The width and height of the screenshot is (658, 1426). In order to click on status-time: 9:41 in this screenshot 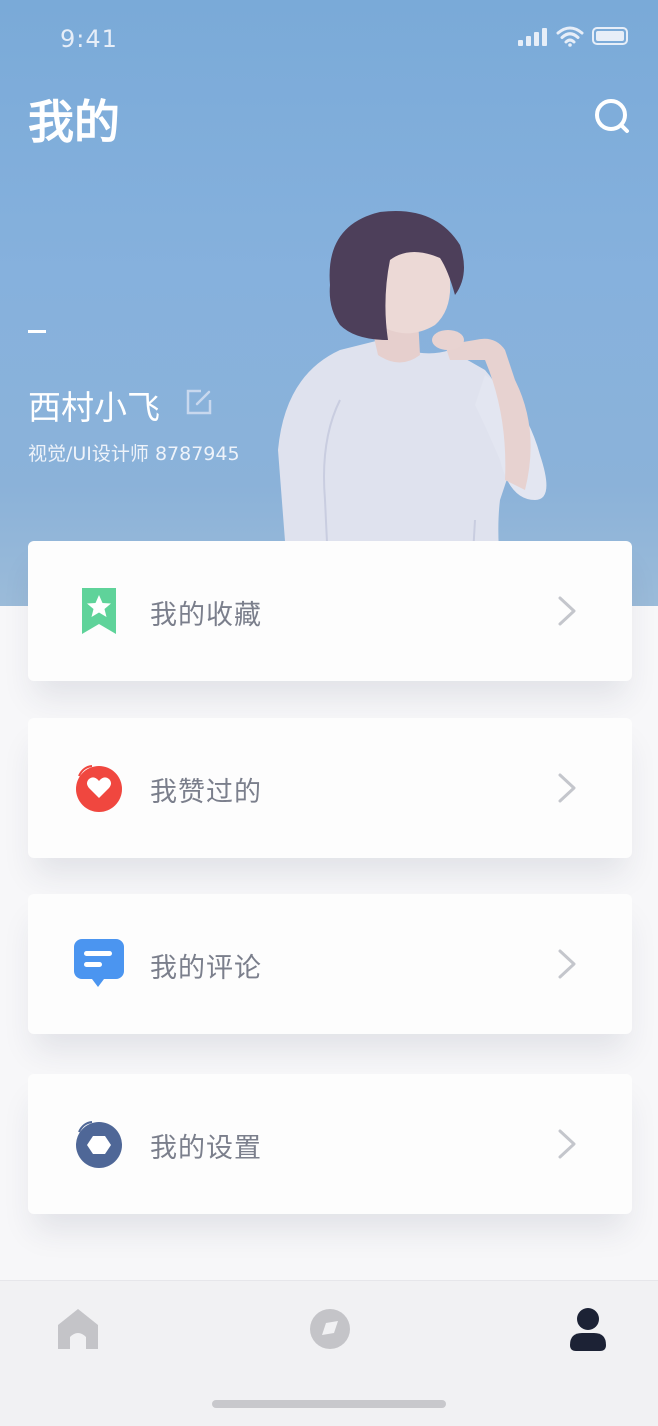, I will do `click(89, 39)`.